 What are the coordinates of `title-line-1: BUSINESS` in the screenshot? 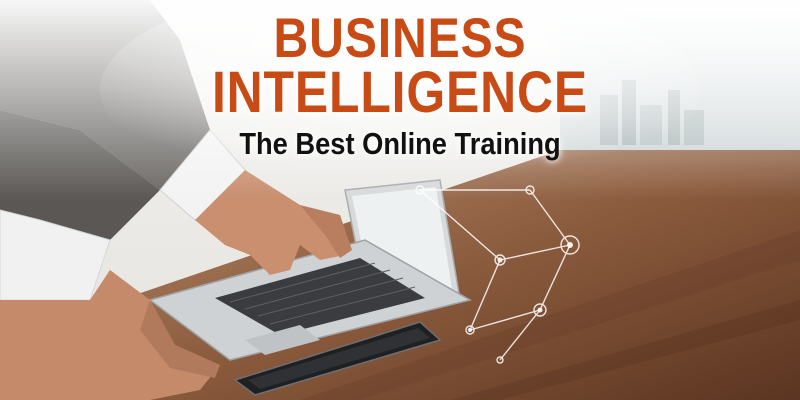 It's located at (400, 37).